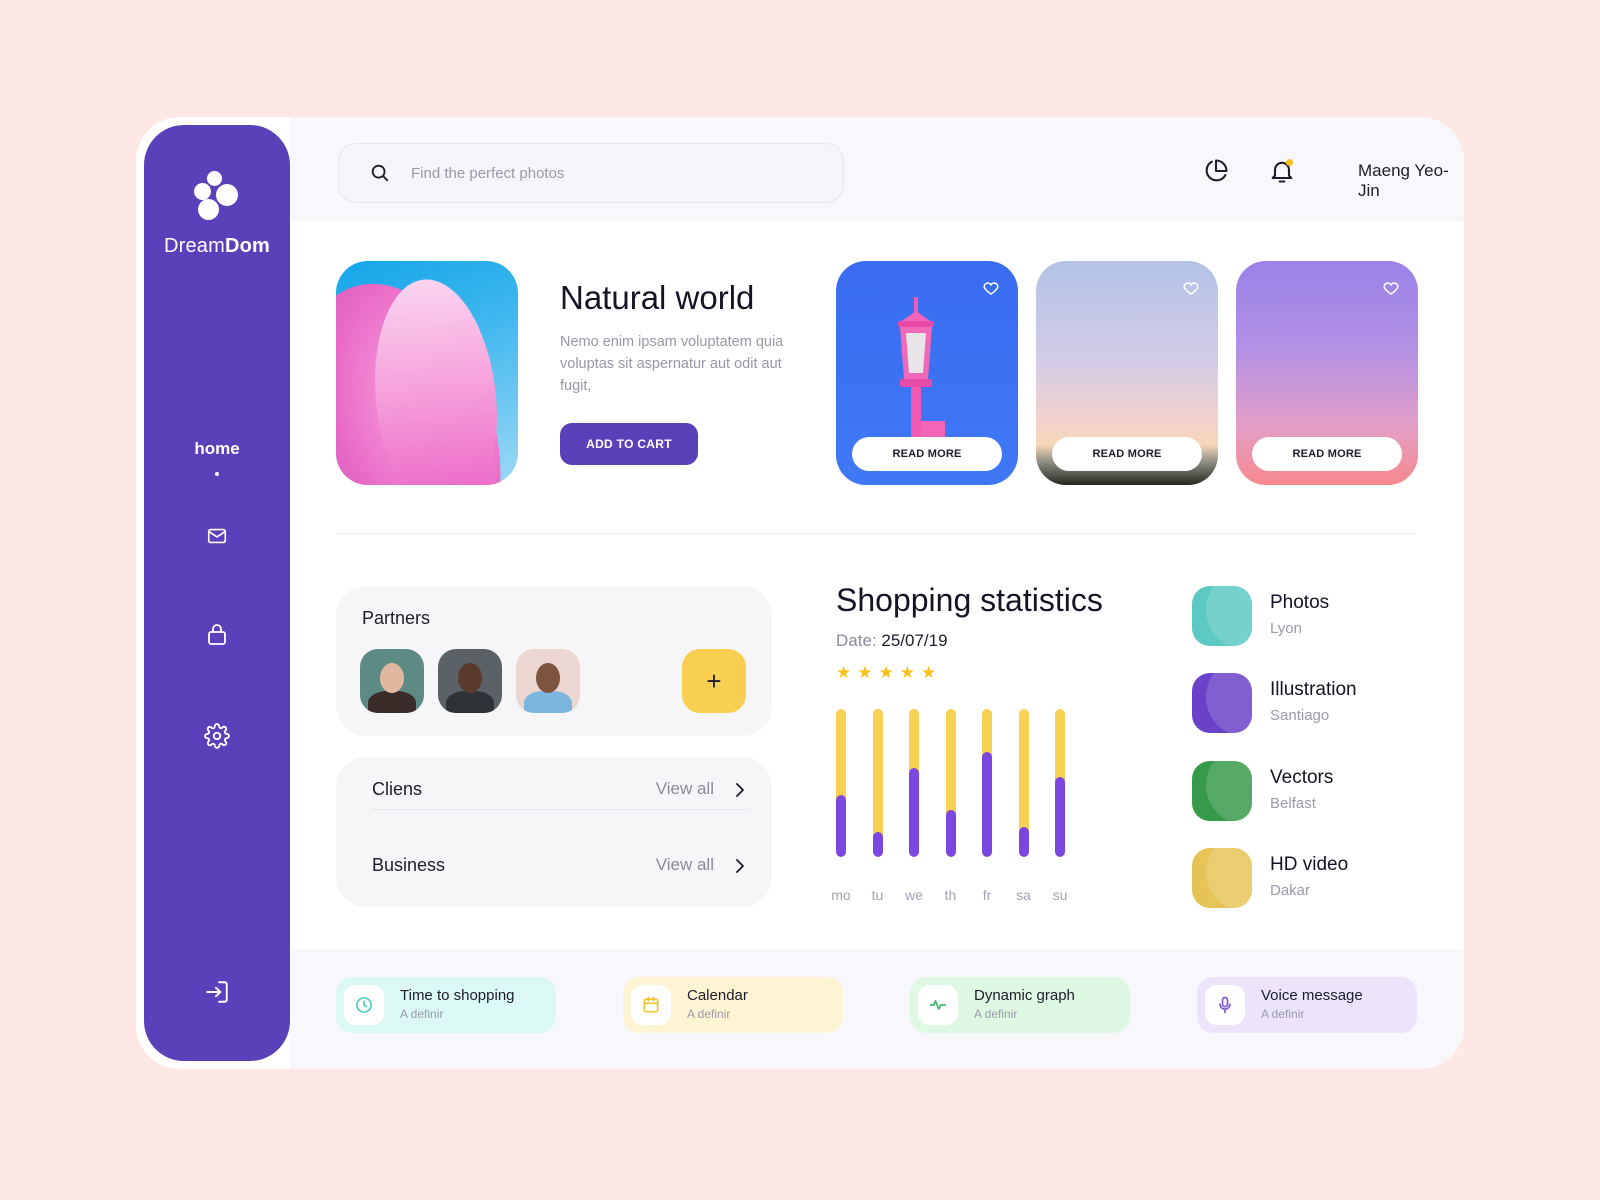  I want to click on chip-title: Calendar, so click(717, 995).